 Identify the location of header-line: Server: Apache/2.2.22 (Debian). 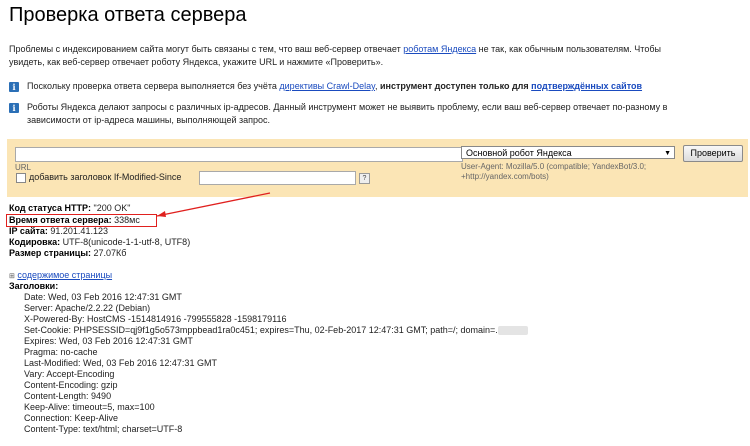
(87, 308).